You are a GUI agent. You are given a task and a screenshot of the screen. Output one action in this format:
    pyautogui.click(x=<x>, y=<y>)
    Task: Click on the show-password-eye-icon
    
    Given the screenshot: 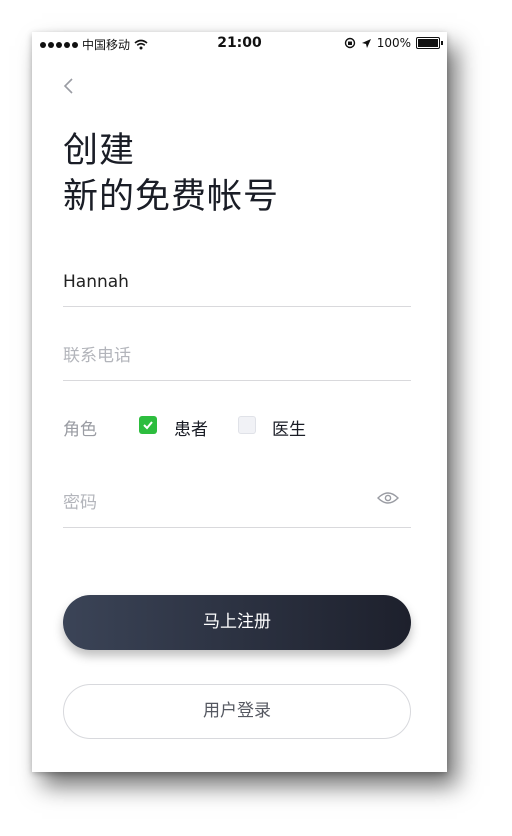 What is the action you would take?
    pyautogui.click(x=388, y=498)
    